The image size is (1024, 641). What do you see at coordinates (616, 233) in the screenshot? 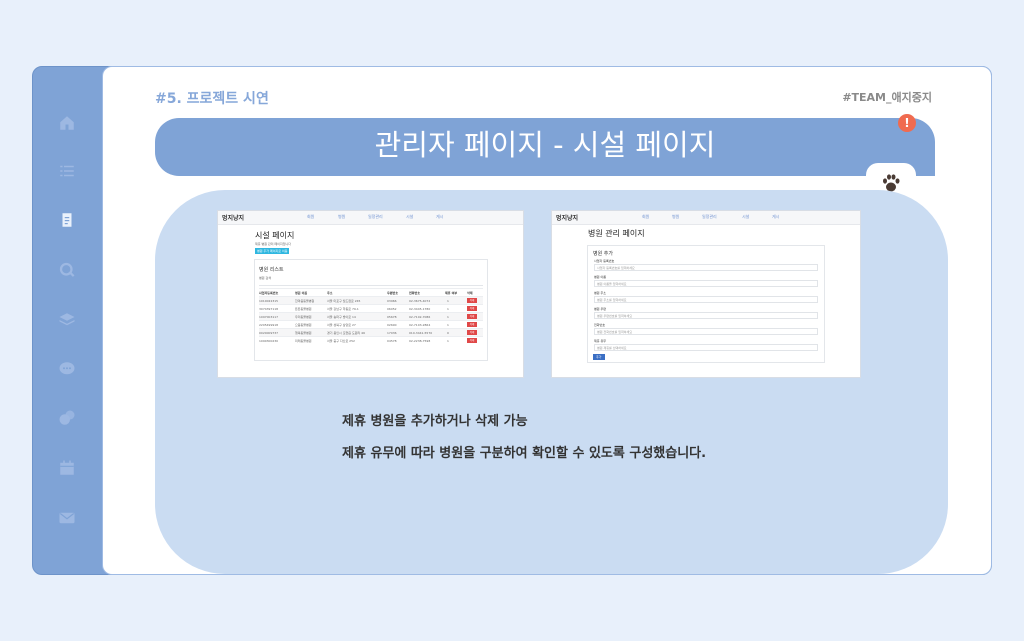
I see `mini-page-title: 병원 관리 페이지` at bounding box center [616, 233].